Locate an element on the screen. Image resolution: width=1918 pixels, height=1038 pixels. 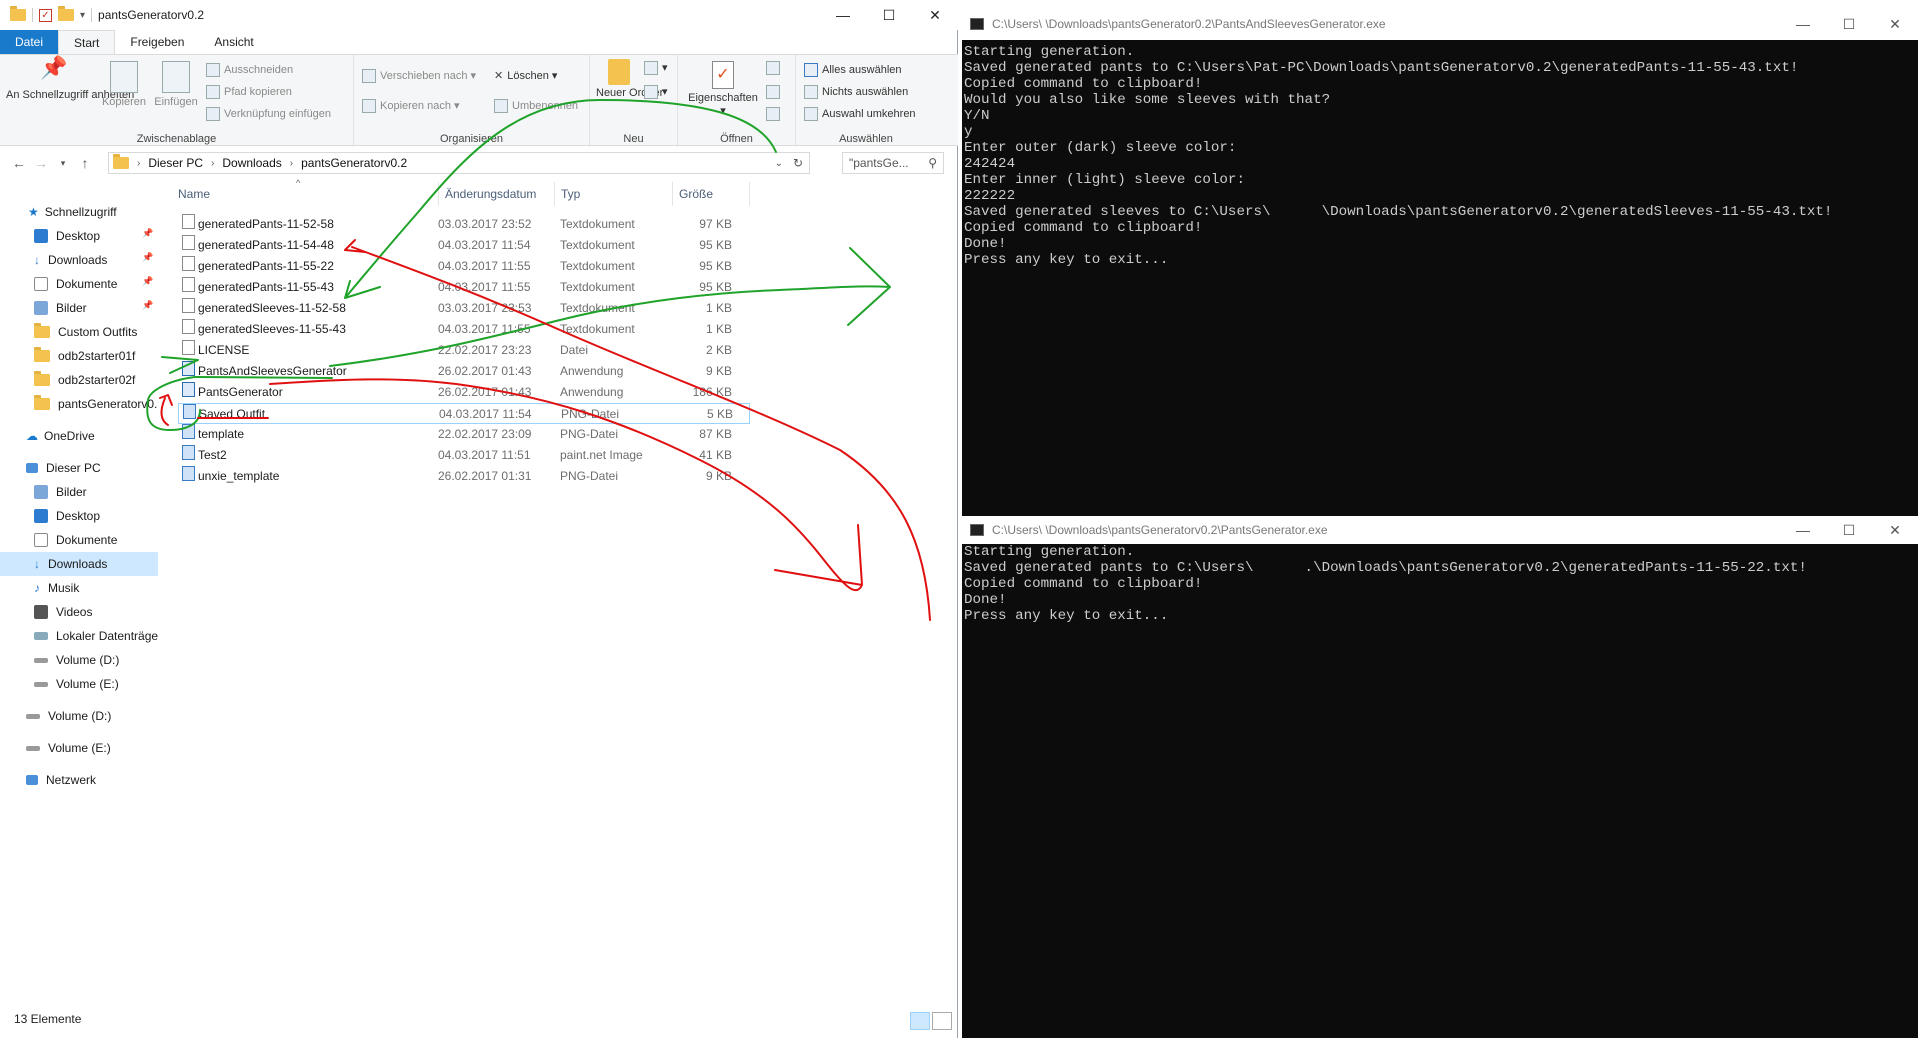
column-name: Name is located at coordinates (194, 194).